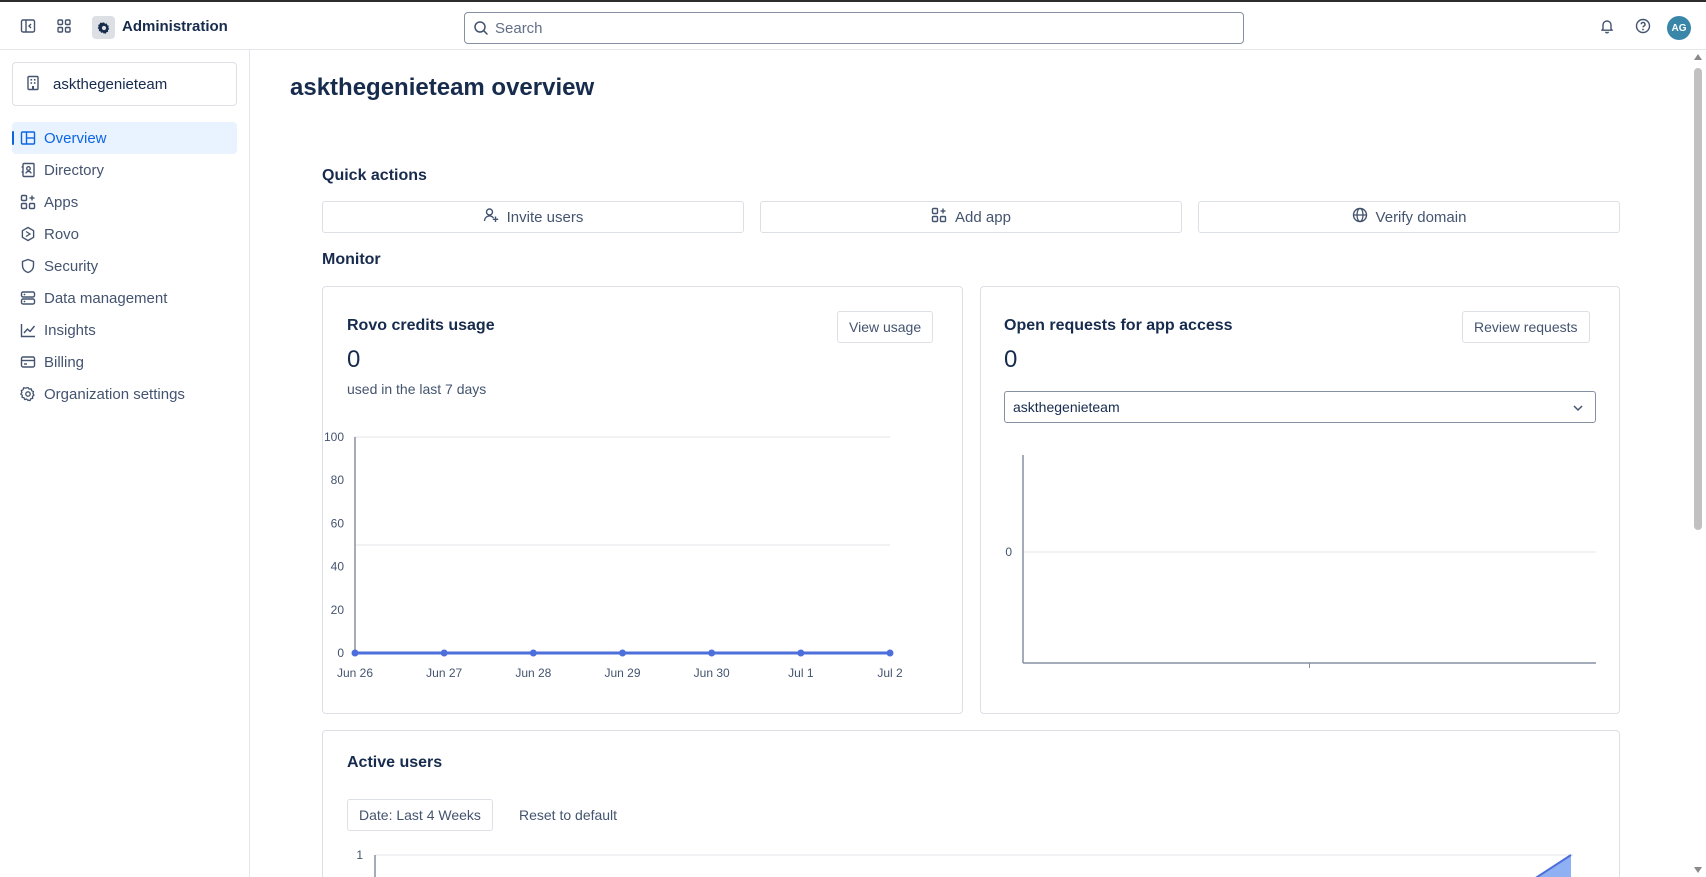 The height and width of the screenshot is (877, 1706). I want to click on verify-domain-button: Verify domain, so click(1409, 217).